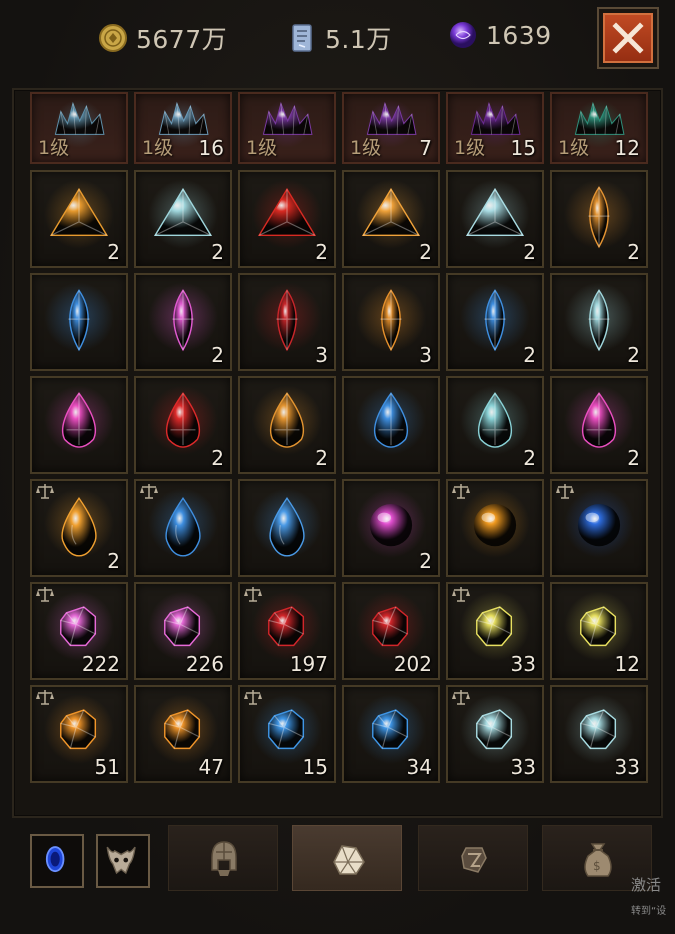 Image resolution: width=675 pixels, height=934 pixels. I want to click on tab-equipment, so click(223, 858).